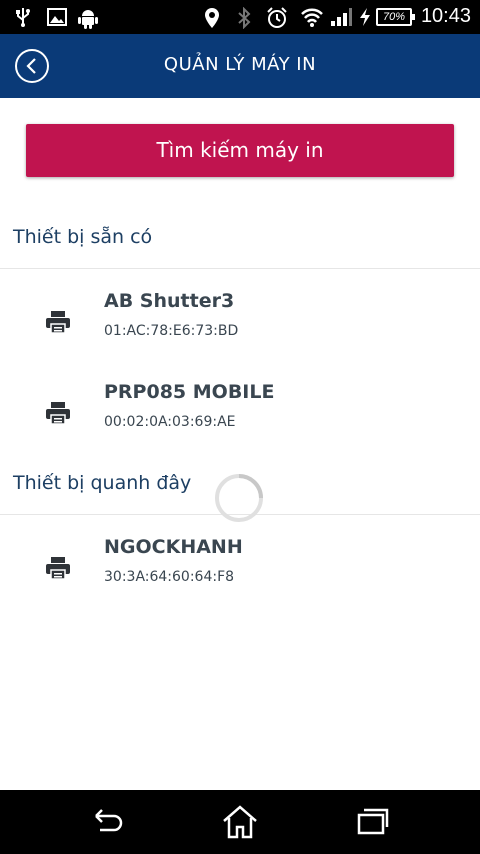  Describe the element at coordinates (244, 19) in the screenshot. I see `bluetooth-icon` at that location.